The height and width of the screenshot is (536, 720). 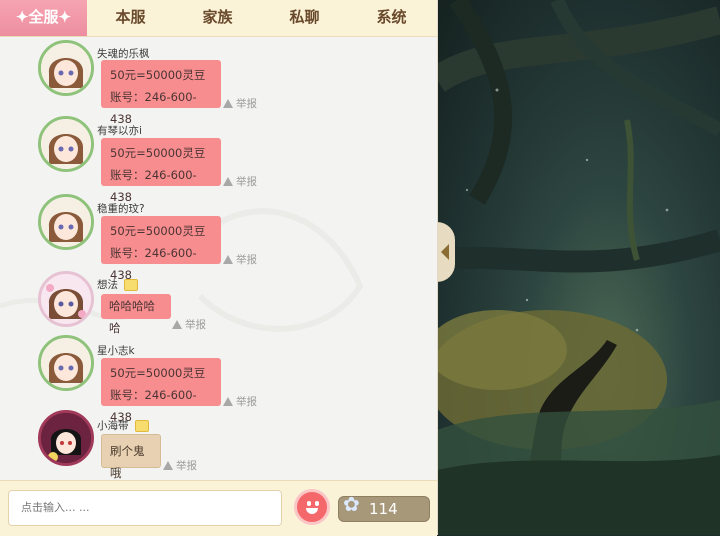 I want to click on tab-family: 家族, so click(x=217, y=18).